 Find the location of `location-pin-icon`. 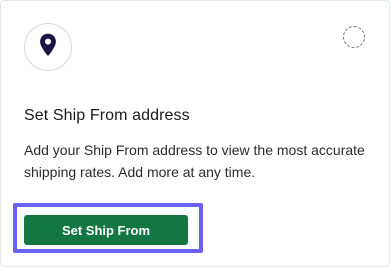

location-pin-icon is located at coordinates (48, 47).